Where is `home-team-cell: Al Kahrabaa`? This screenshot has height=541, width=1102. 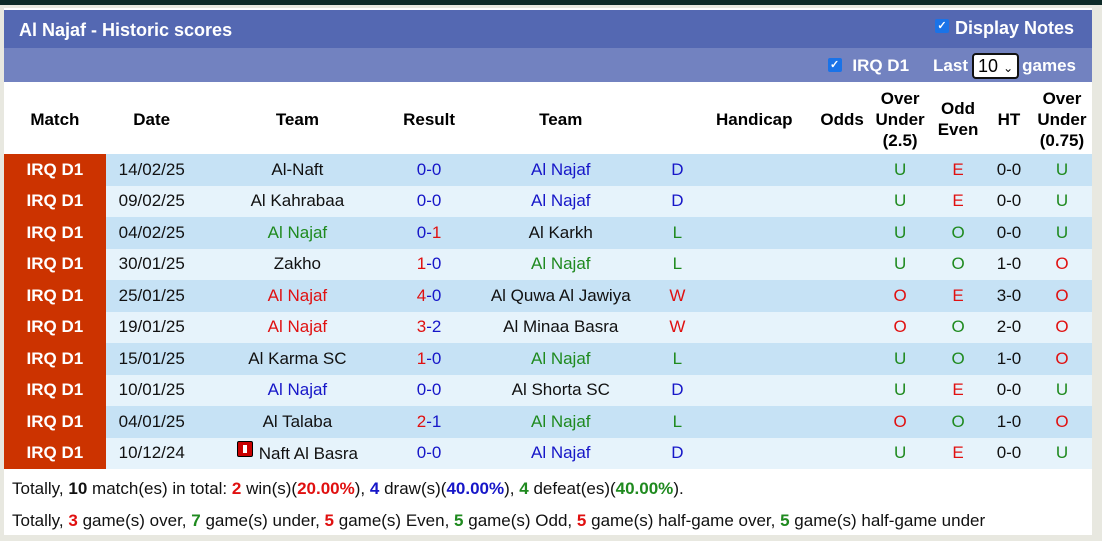 home-team-cell: Al Kahrabaa is located at coordinates (297, 201).